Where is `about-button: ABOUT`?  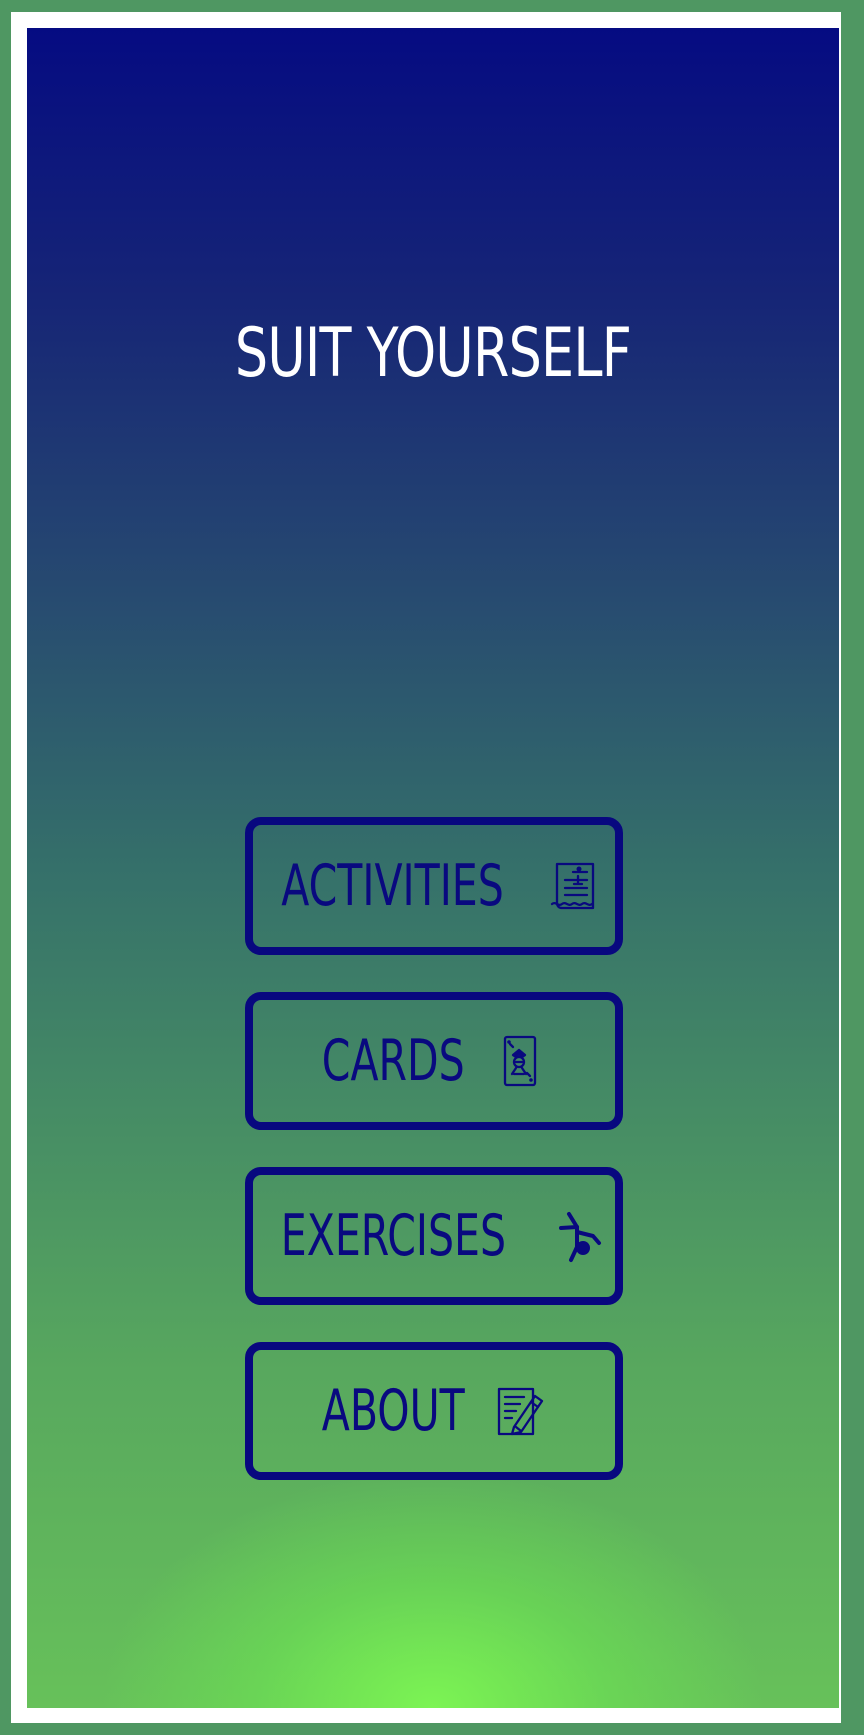 about-button: ABOUT is located at coordinates (434, 1411).